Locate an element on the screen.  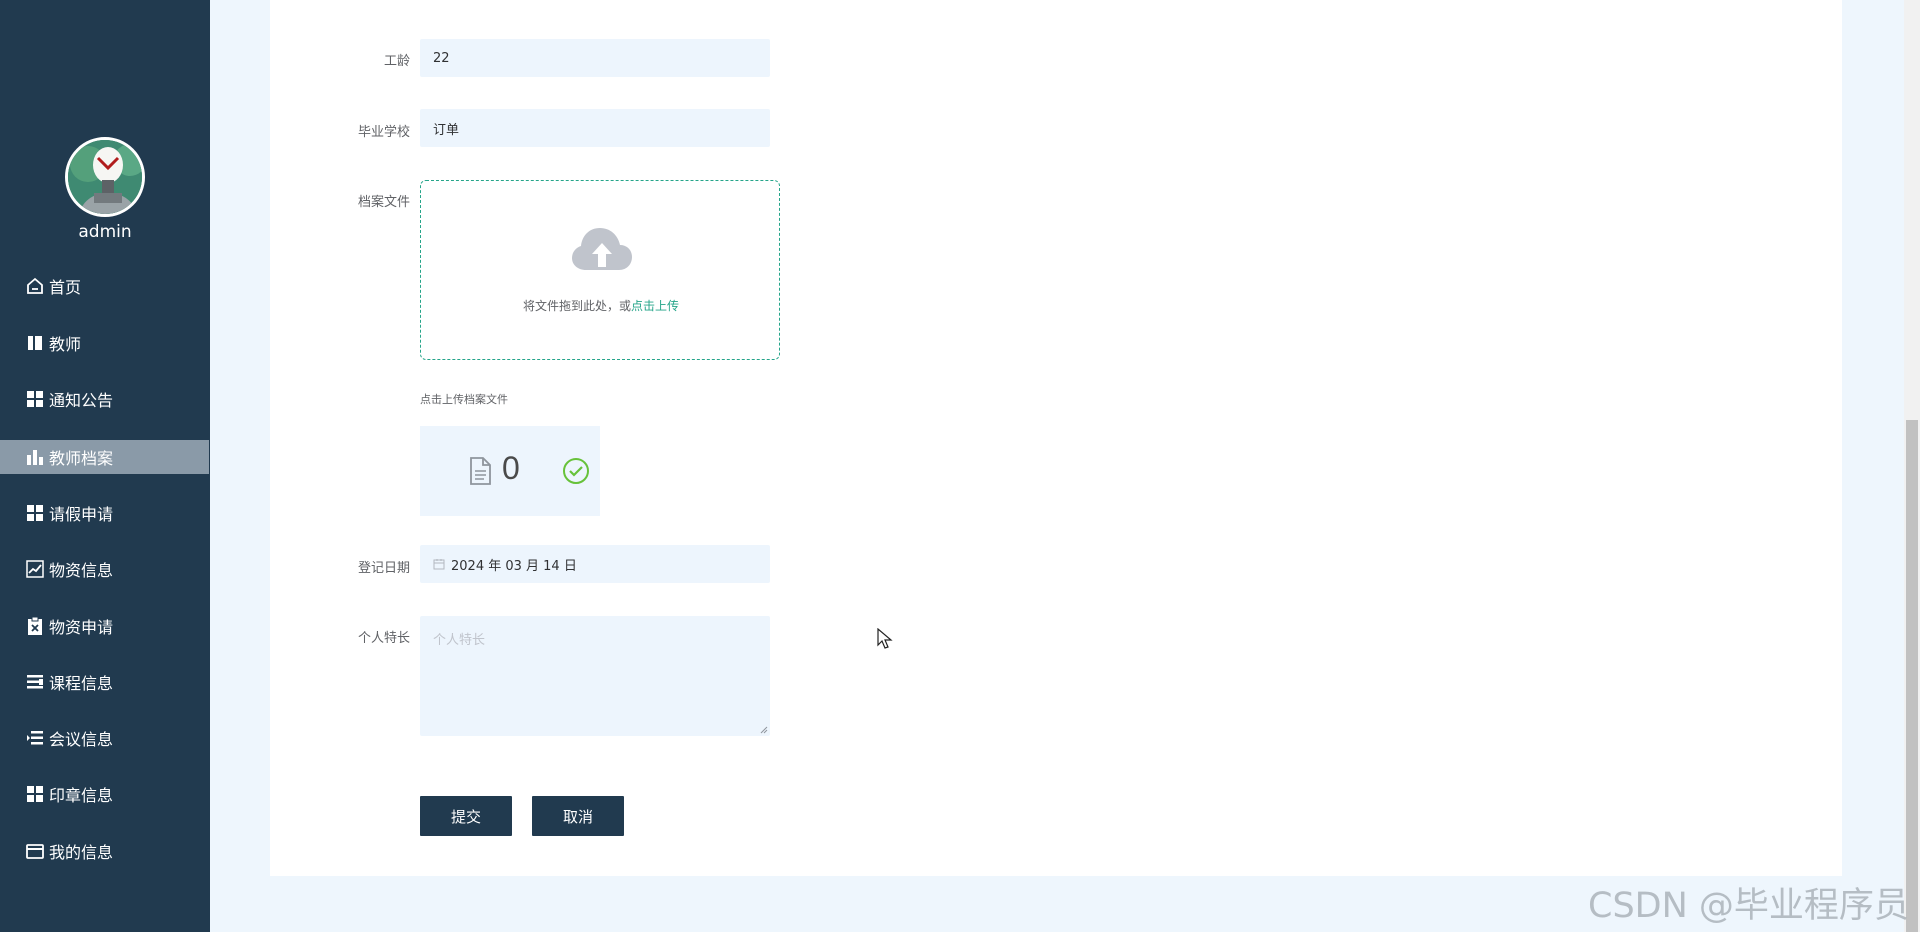
scrollbar-thumb is located at coordinates (1912, 676).